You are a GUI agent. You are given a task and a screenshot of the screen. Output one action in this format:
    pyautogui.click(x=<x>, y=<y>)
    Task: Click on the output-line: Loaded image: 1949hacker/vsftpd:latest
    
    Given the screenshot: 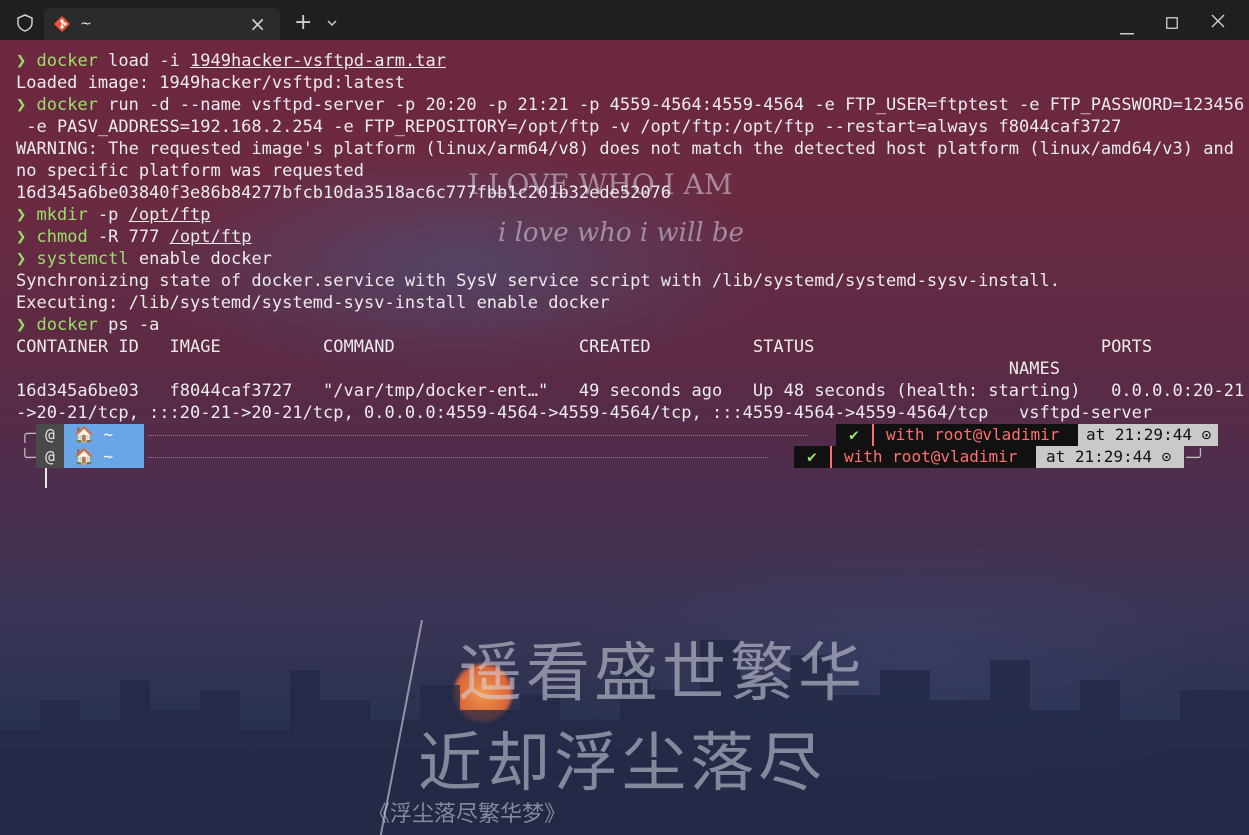 What is the action you would take?
    pyautogui.click(x=210, y=83)
    